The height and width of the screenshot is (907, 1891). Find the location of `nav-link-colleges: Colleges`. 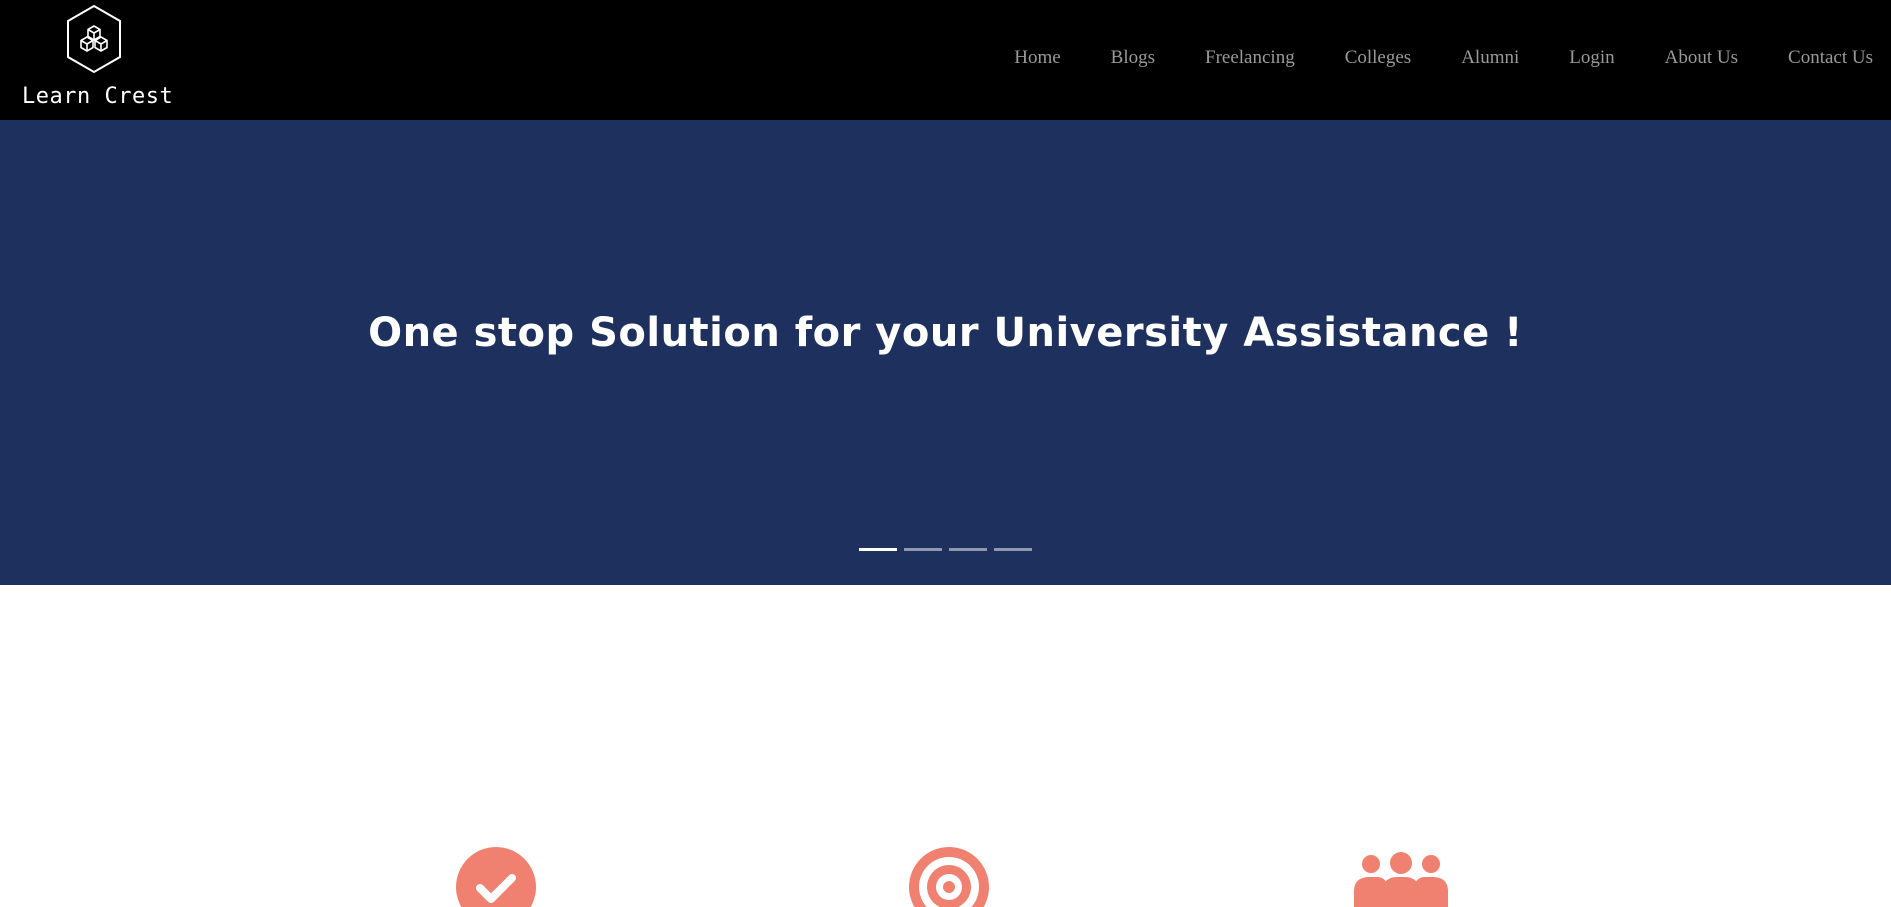

nav-link-colleges: Colleges is located at coordinates (1378, 57).